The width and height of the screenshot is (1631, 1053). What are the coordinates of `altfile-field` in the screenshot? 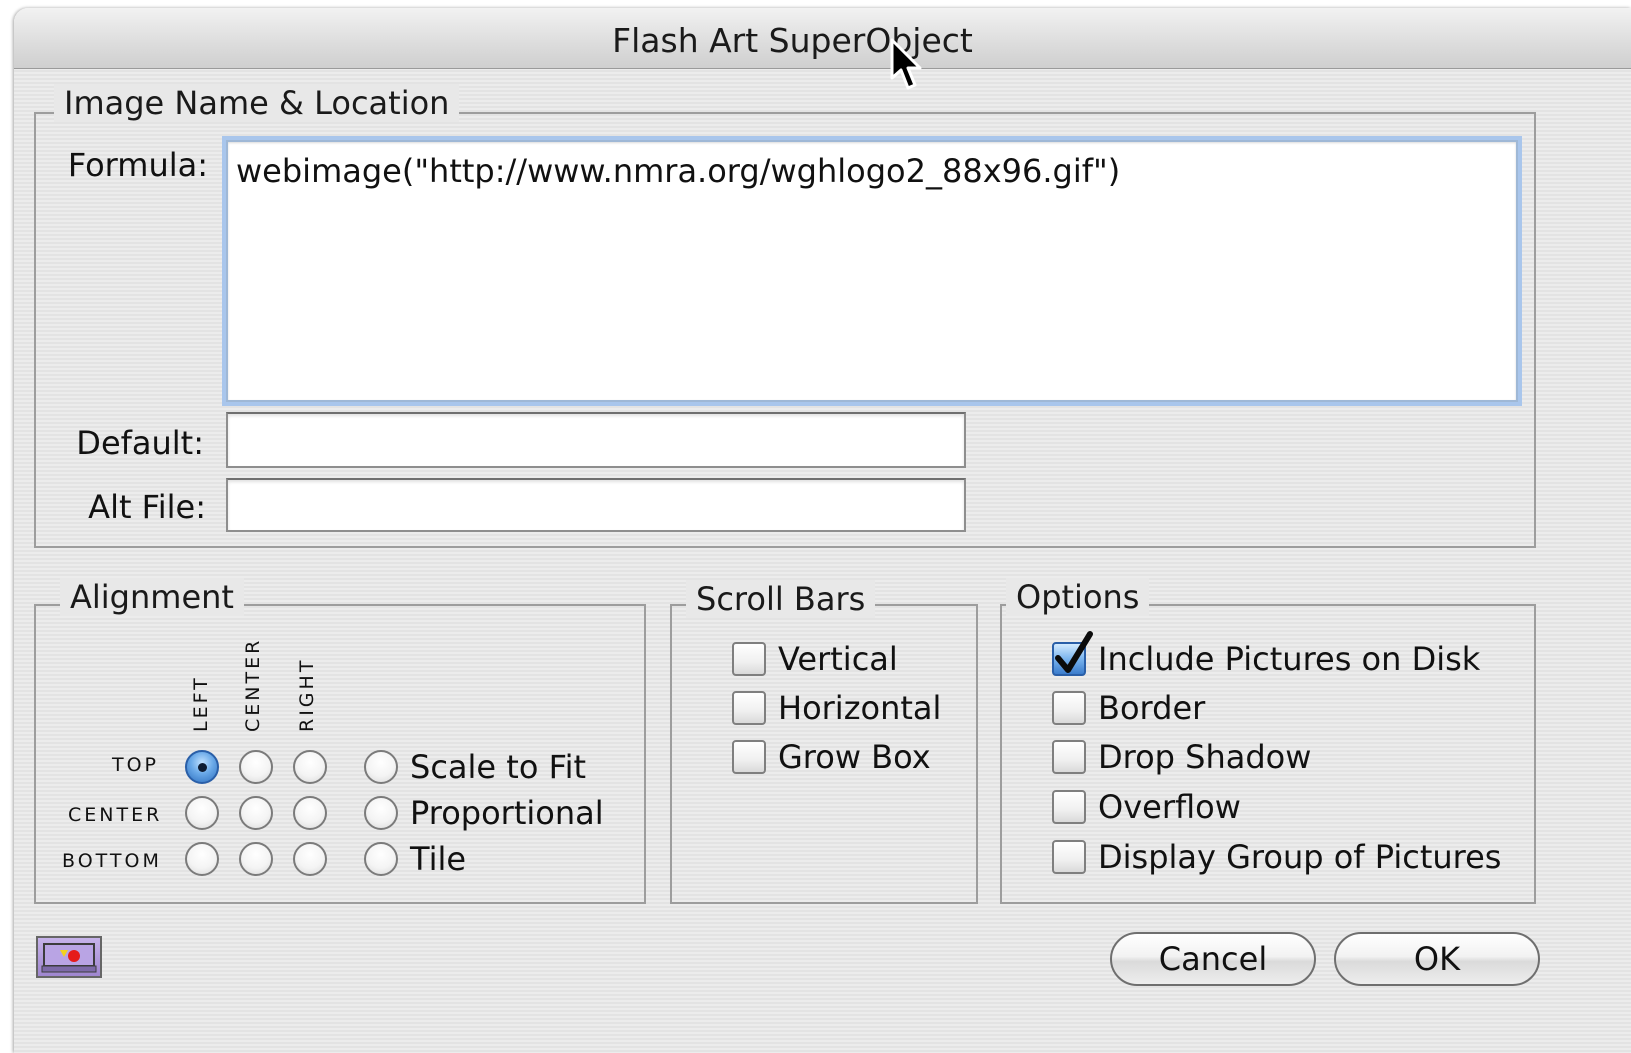 It's located at (596, 505).